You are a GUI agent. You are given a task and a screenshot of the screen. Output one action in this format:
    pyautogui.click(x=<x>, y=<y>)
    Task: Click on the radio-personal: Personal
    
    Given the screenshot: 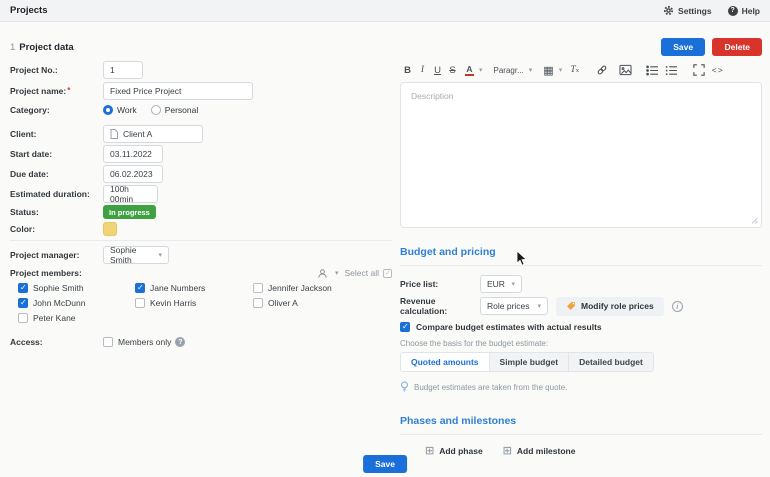 What is the action you would take?
    pyautogui.click(x=174, y=110)
    